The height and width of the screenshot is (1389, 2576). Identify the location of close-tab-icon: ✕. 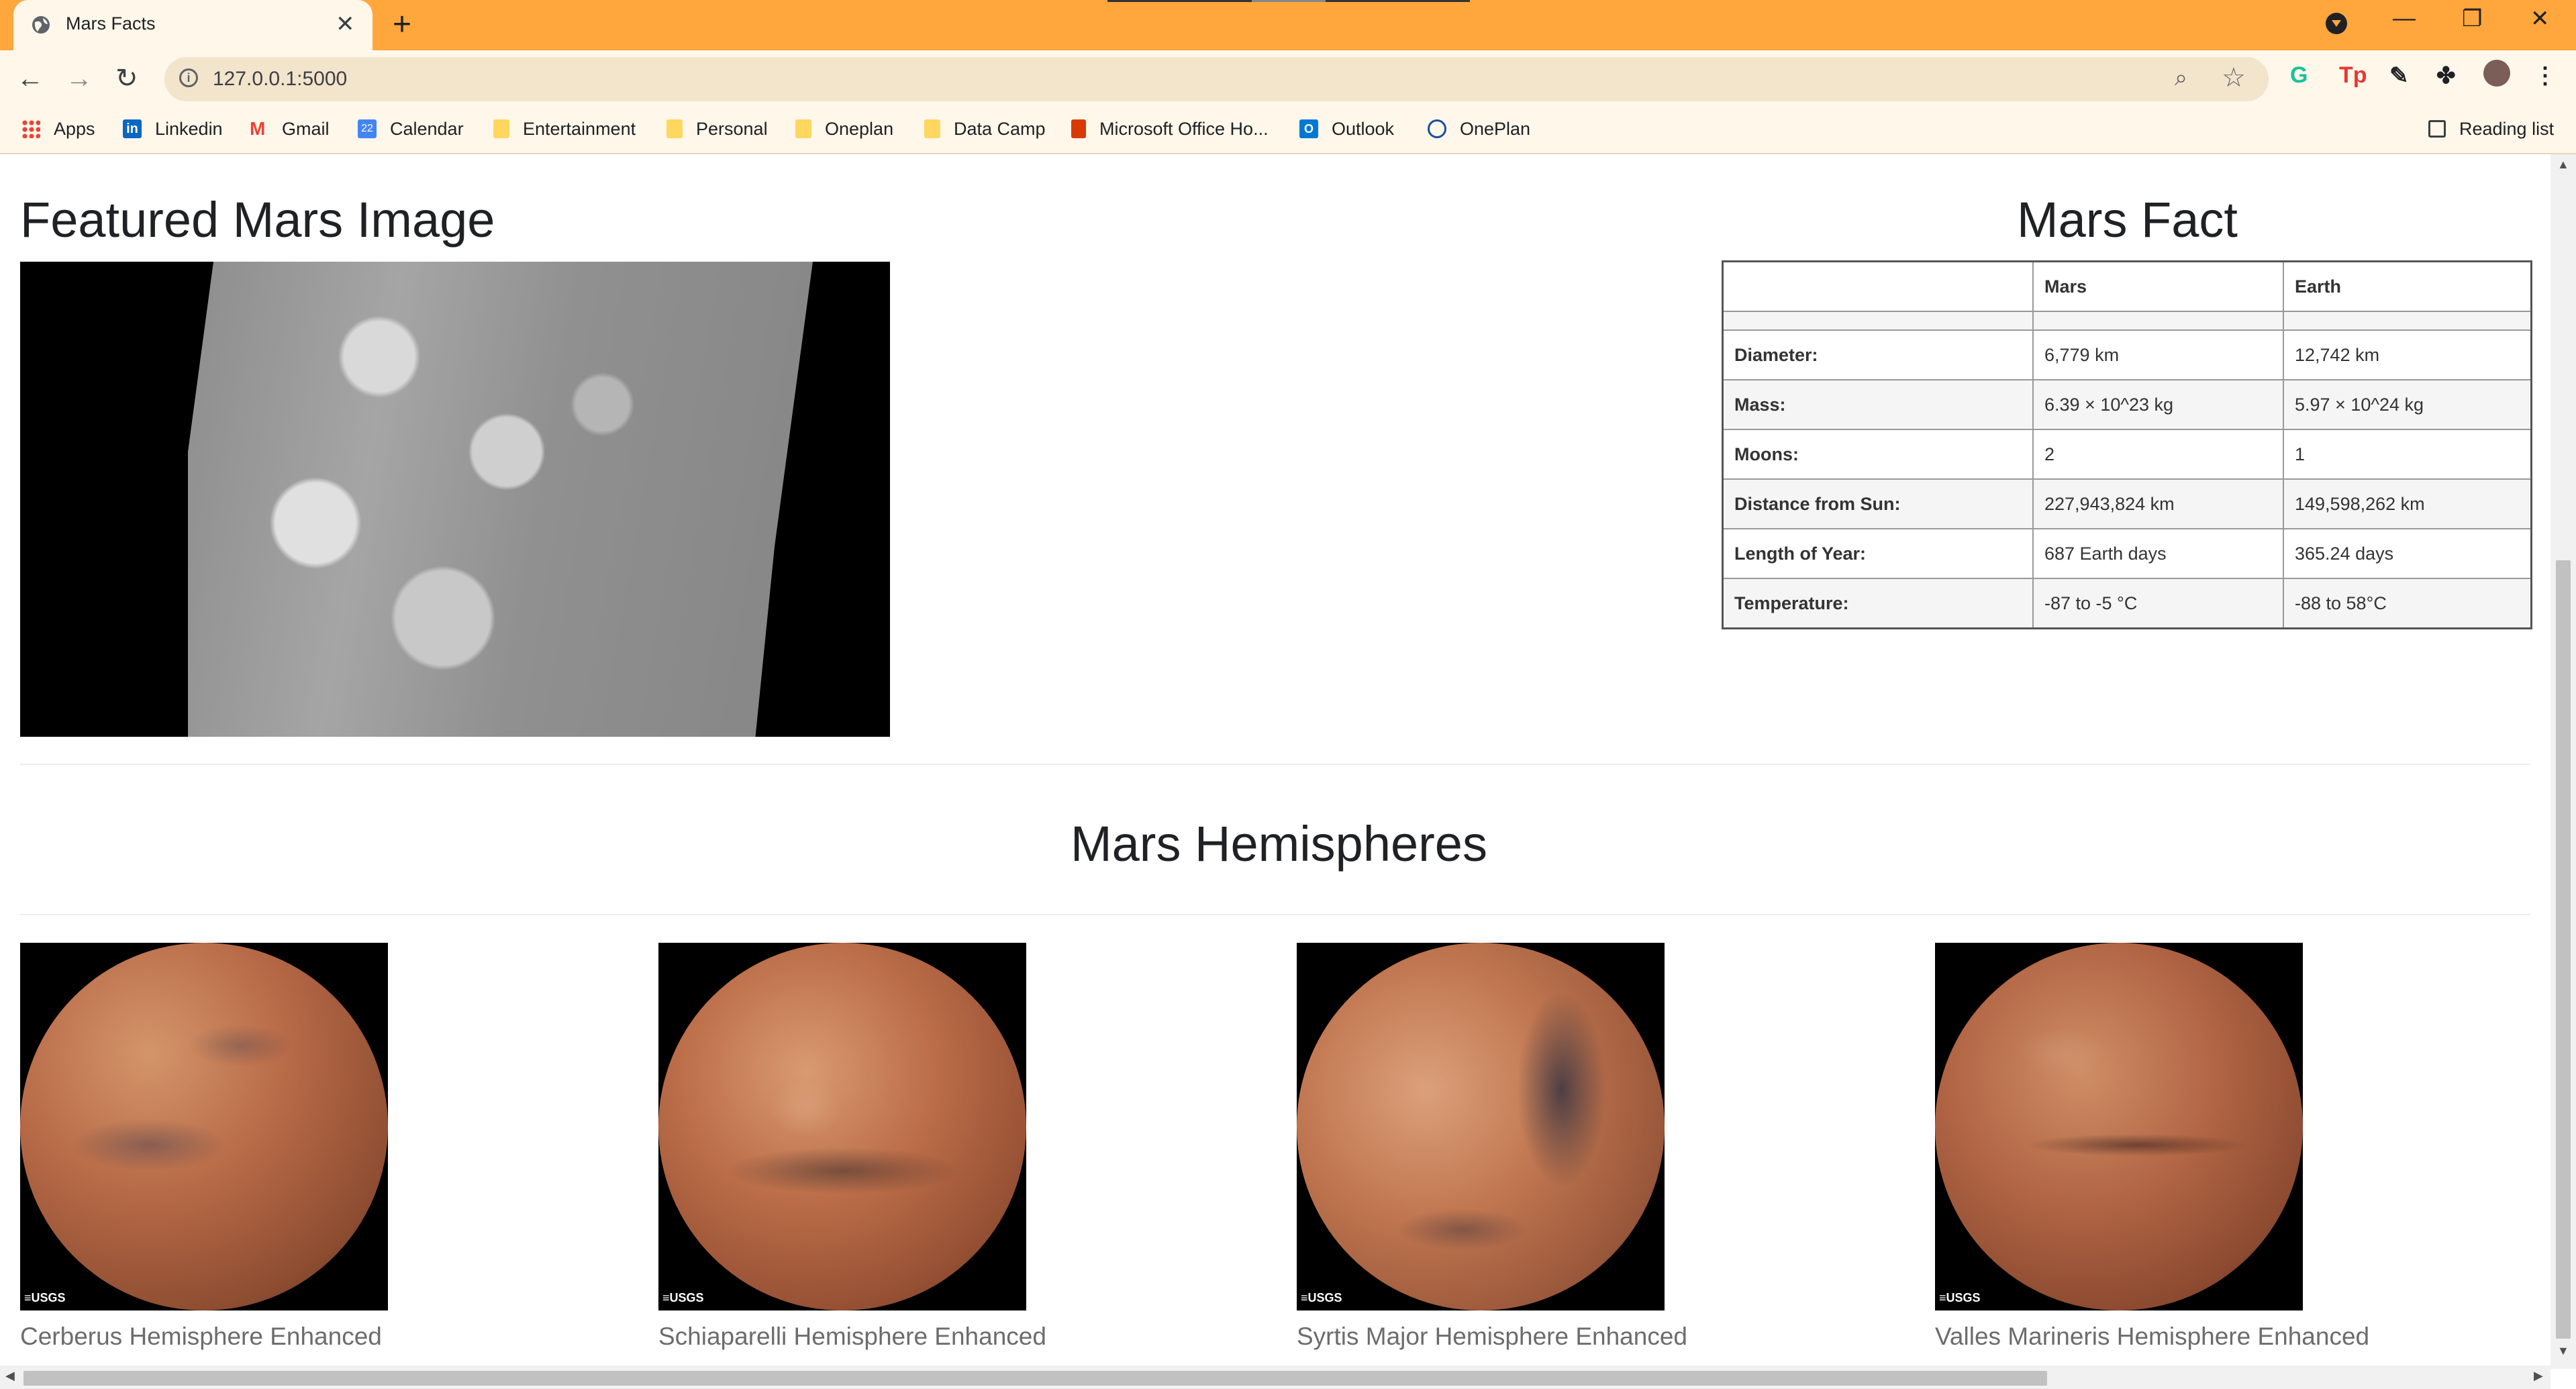
(345, 24).